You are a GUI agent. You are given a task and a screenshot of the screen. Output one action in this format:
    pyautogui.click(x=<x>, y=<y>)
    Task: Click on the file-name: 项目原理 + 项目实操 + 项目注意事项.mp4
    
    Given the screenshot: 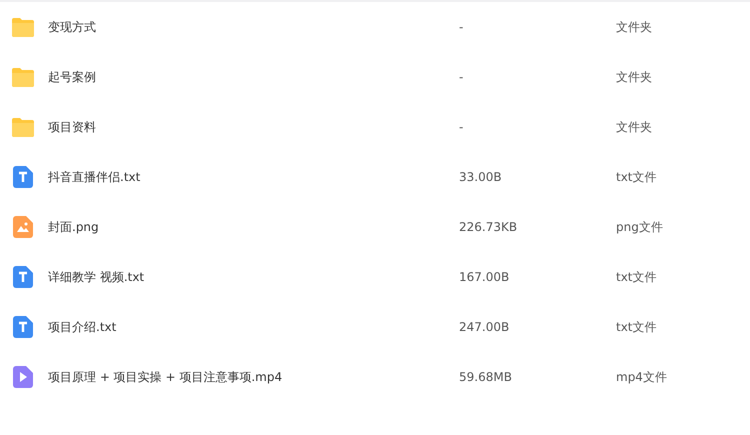 What is the action you would take?
    pyautogui.click(x=253, y=377)
    